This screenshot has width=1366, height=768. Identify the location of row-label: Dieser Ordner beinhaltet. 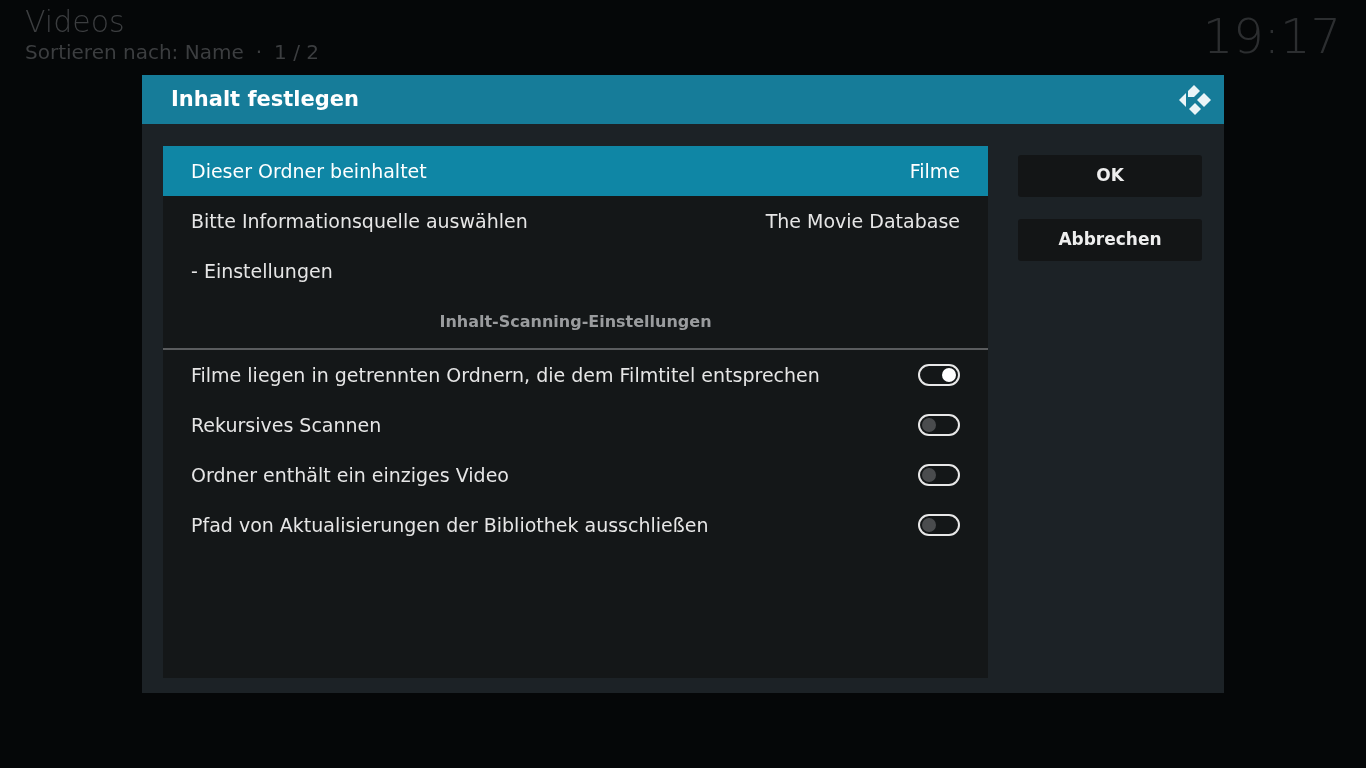
(309, 171).